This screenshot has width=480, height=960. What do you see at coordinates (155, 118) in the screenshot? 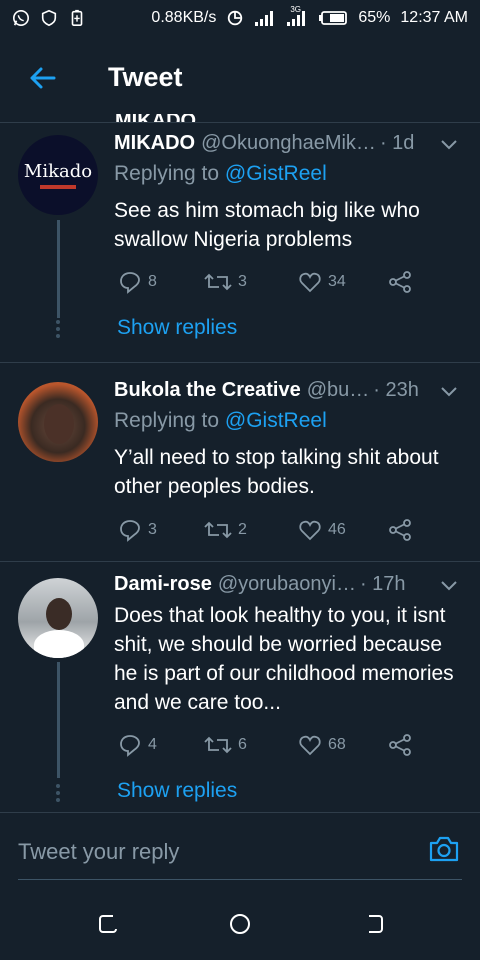
I see `partially-visible-name: MIKADO` at bounding box center [155, 118].